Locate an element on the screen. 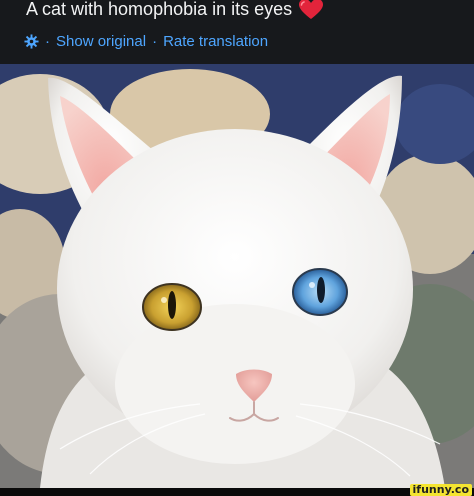 This screenshot has width=474, height=496. ifunny-watermark: ifunny.co is located at coordinates (440, 490).